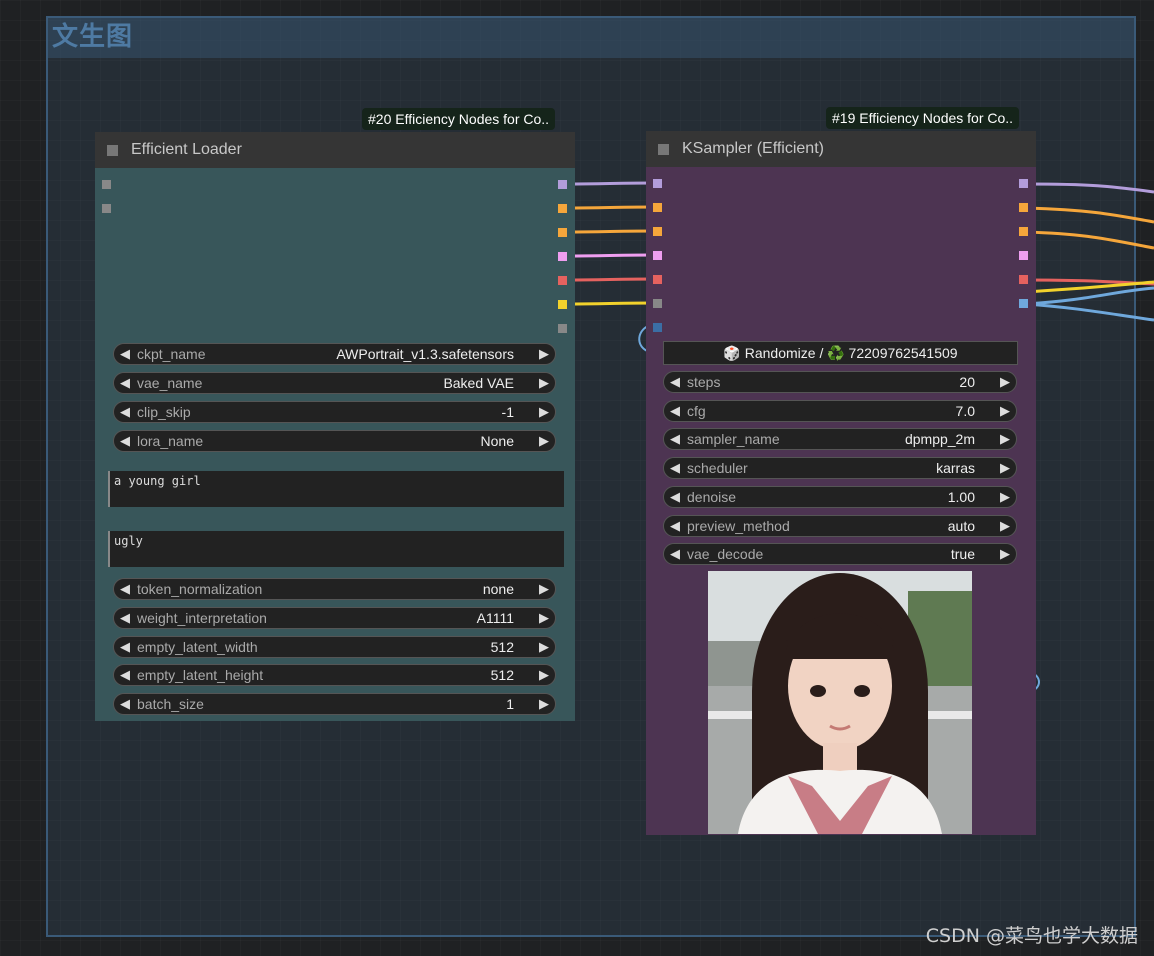 Image resolution: width=1154 pixels, height=956 pixels. I want to click on loader-badge: #20 Efficiency Nodes for Co.., so click(459, 119).